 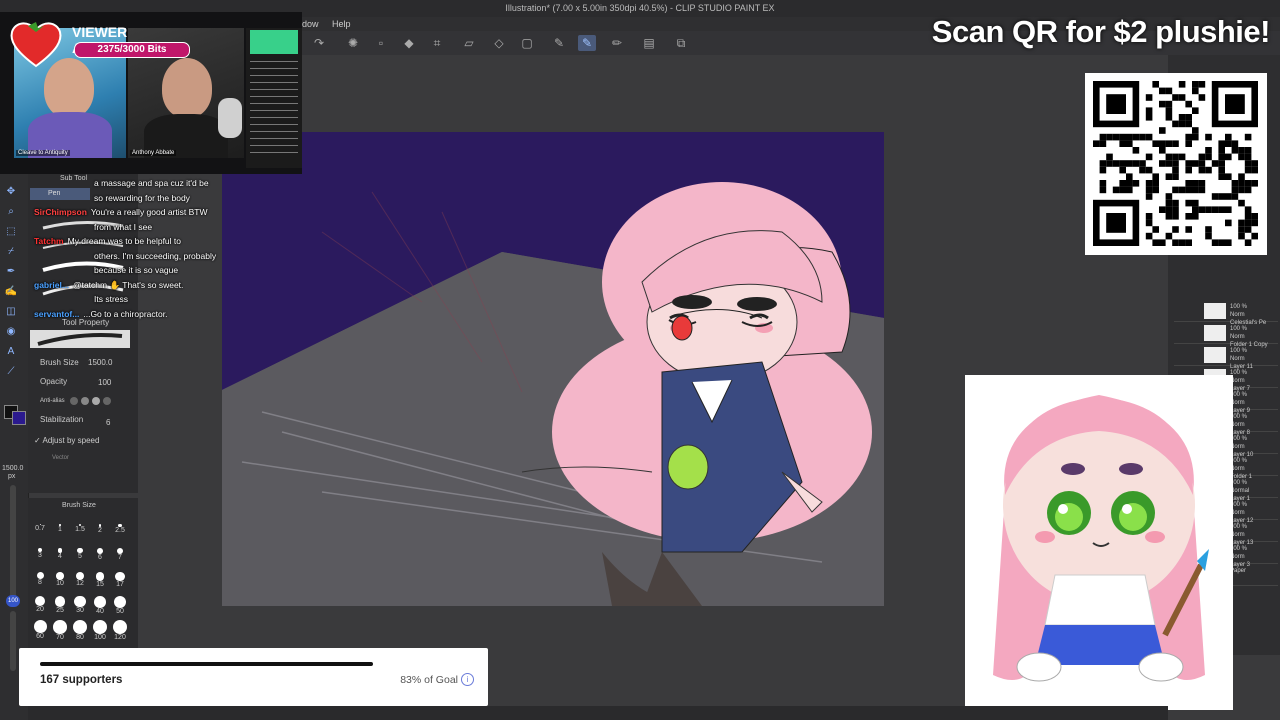 What do you see at coordinates (81, 680) in the screenshot?
I see `goal-supporters: 167 supporters` at bounding box center [81, 680].